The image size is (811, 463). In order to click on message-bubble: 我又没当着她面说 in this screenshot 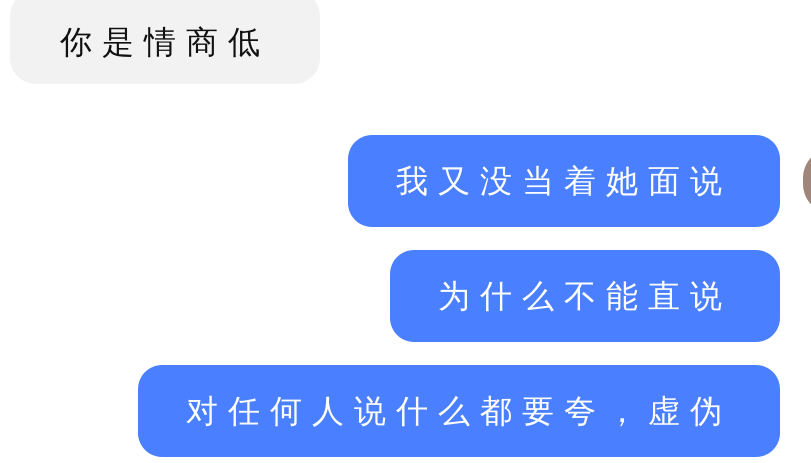, I will do `click(564, 181)`.